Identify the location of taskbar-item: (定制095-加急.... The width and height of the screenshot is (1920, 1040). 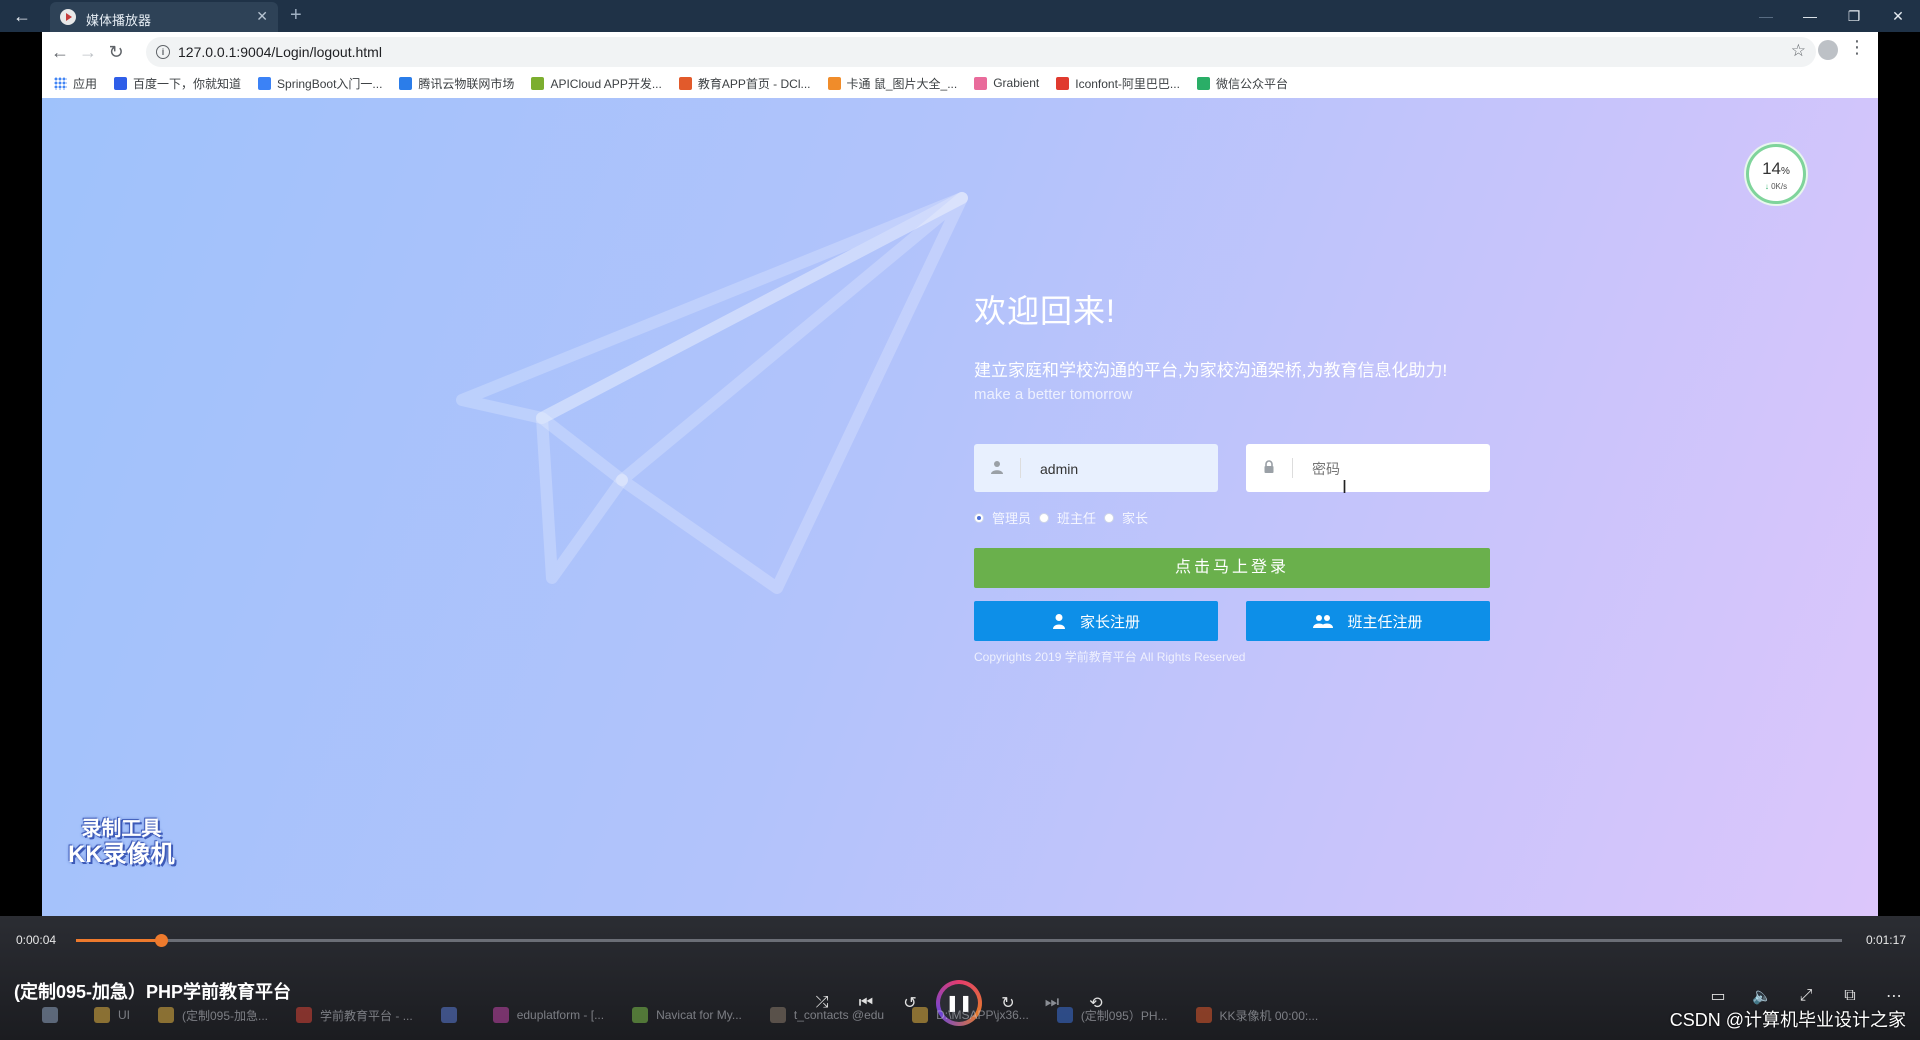
(213, 1015).